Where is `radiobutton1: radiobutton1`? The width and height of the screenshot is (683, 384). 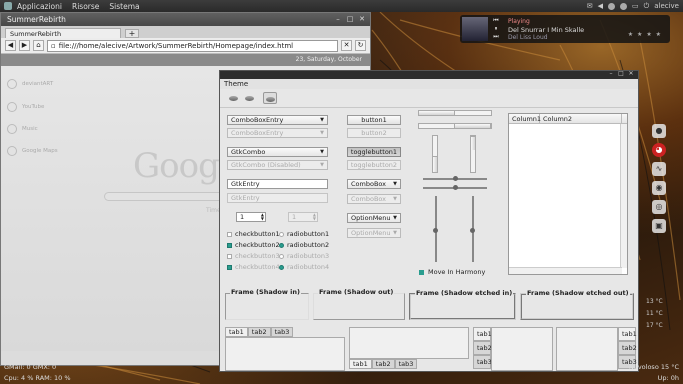
radiobutton1: radiobutton1 is located at coordinates (304, 234).